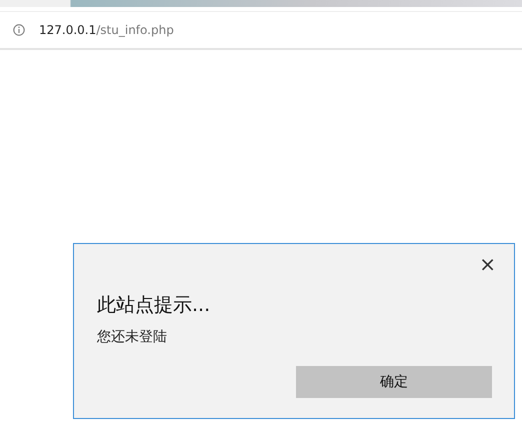  What do you see at coordinates (67, 30) in the screenshot?
I see `url-host: 127.0.0.1` at bounding box center [67, 30].